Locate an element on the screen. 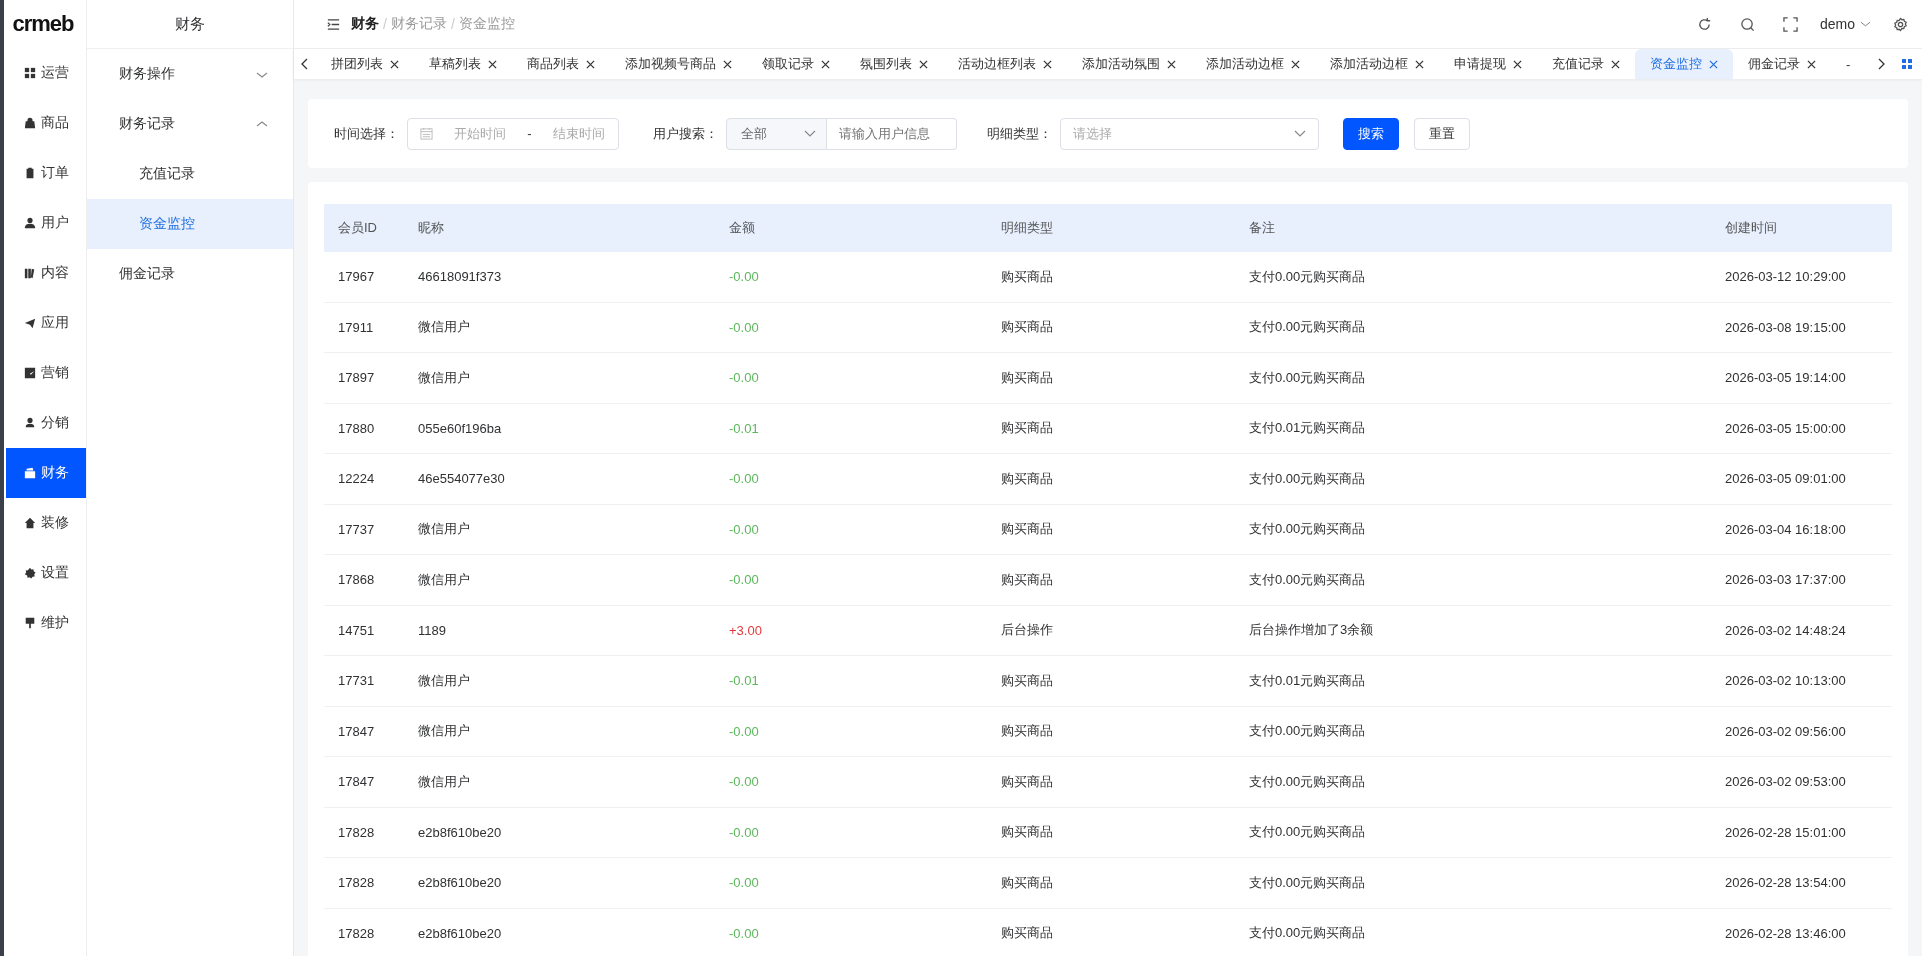  nav-item: 应用 is located at coordinates (46, 323).